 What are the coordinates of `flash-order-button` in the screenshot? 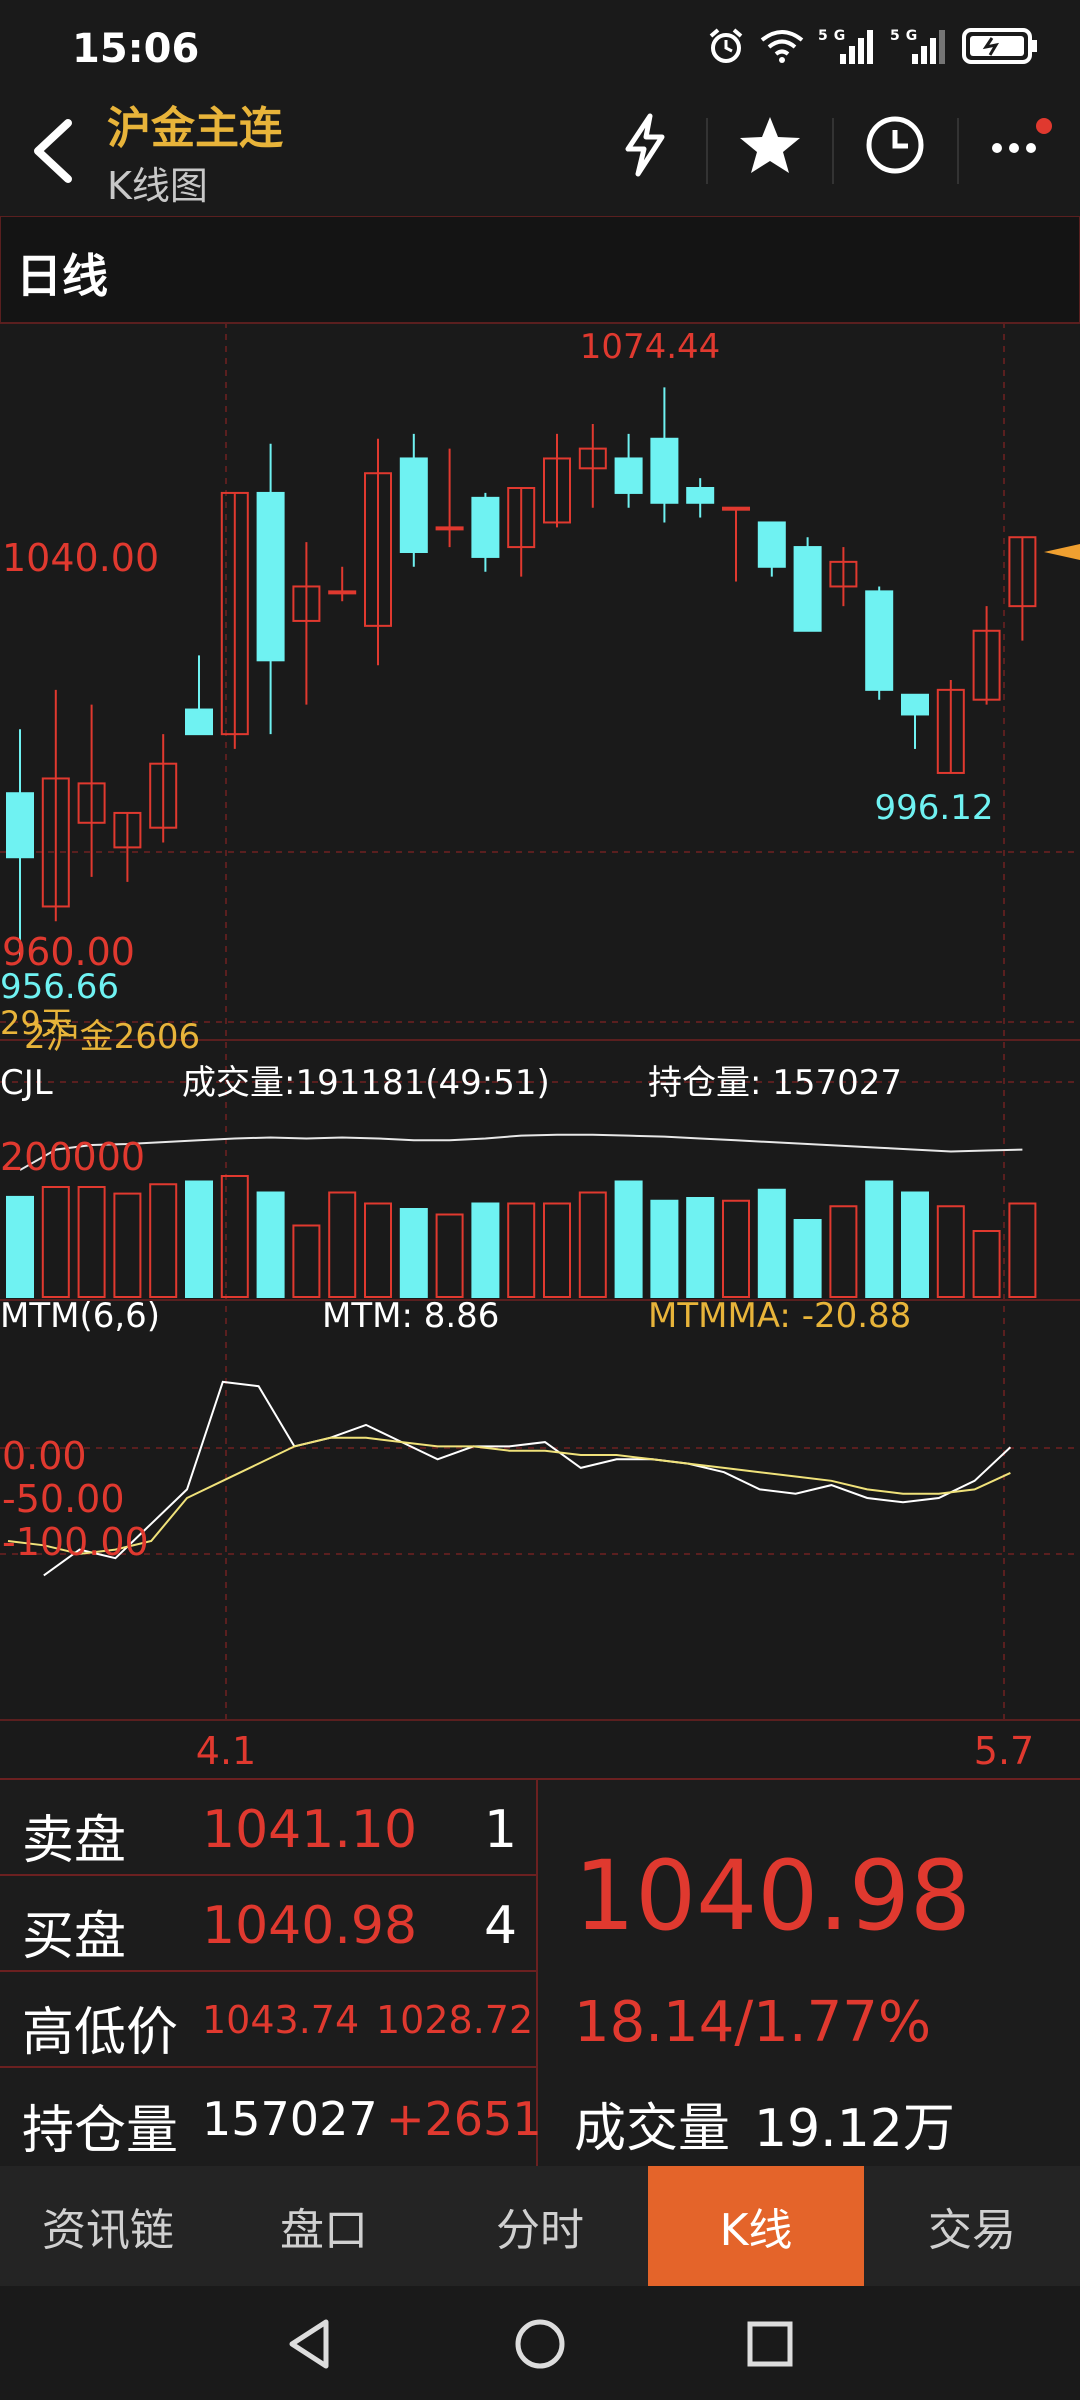 It's located at (645, 145).